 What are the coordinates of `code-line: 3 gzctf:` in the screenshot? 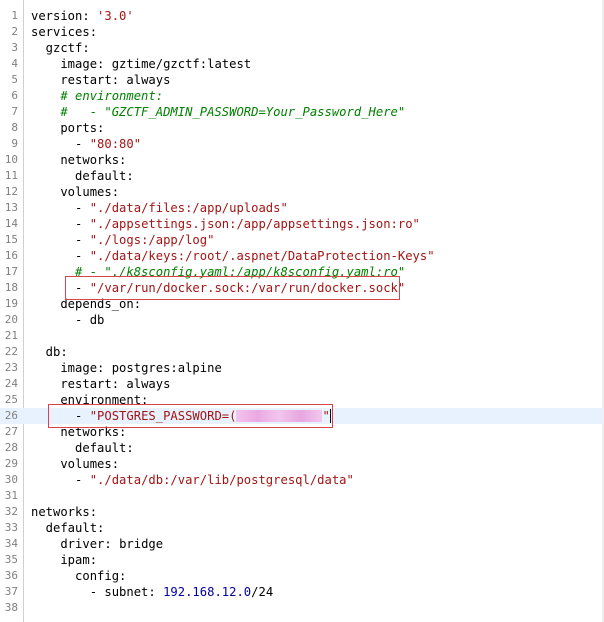 It's located at (302, 48).